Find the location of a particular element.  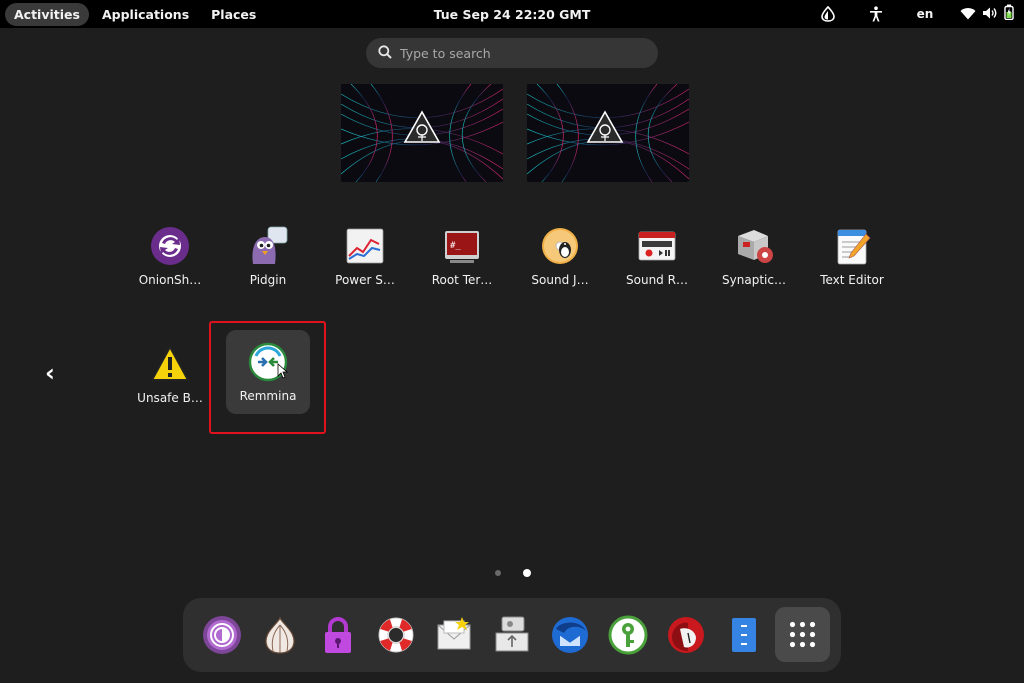

persistent-storage-icon is located at coordinates (512, 634).